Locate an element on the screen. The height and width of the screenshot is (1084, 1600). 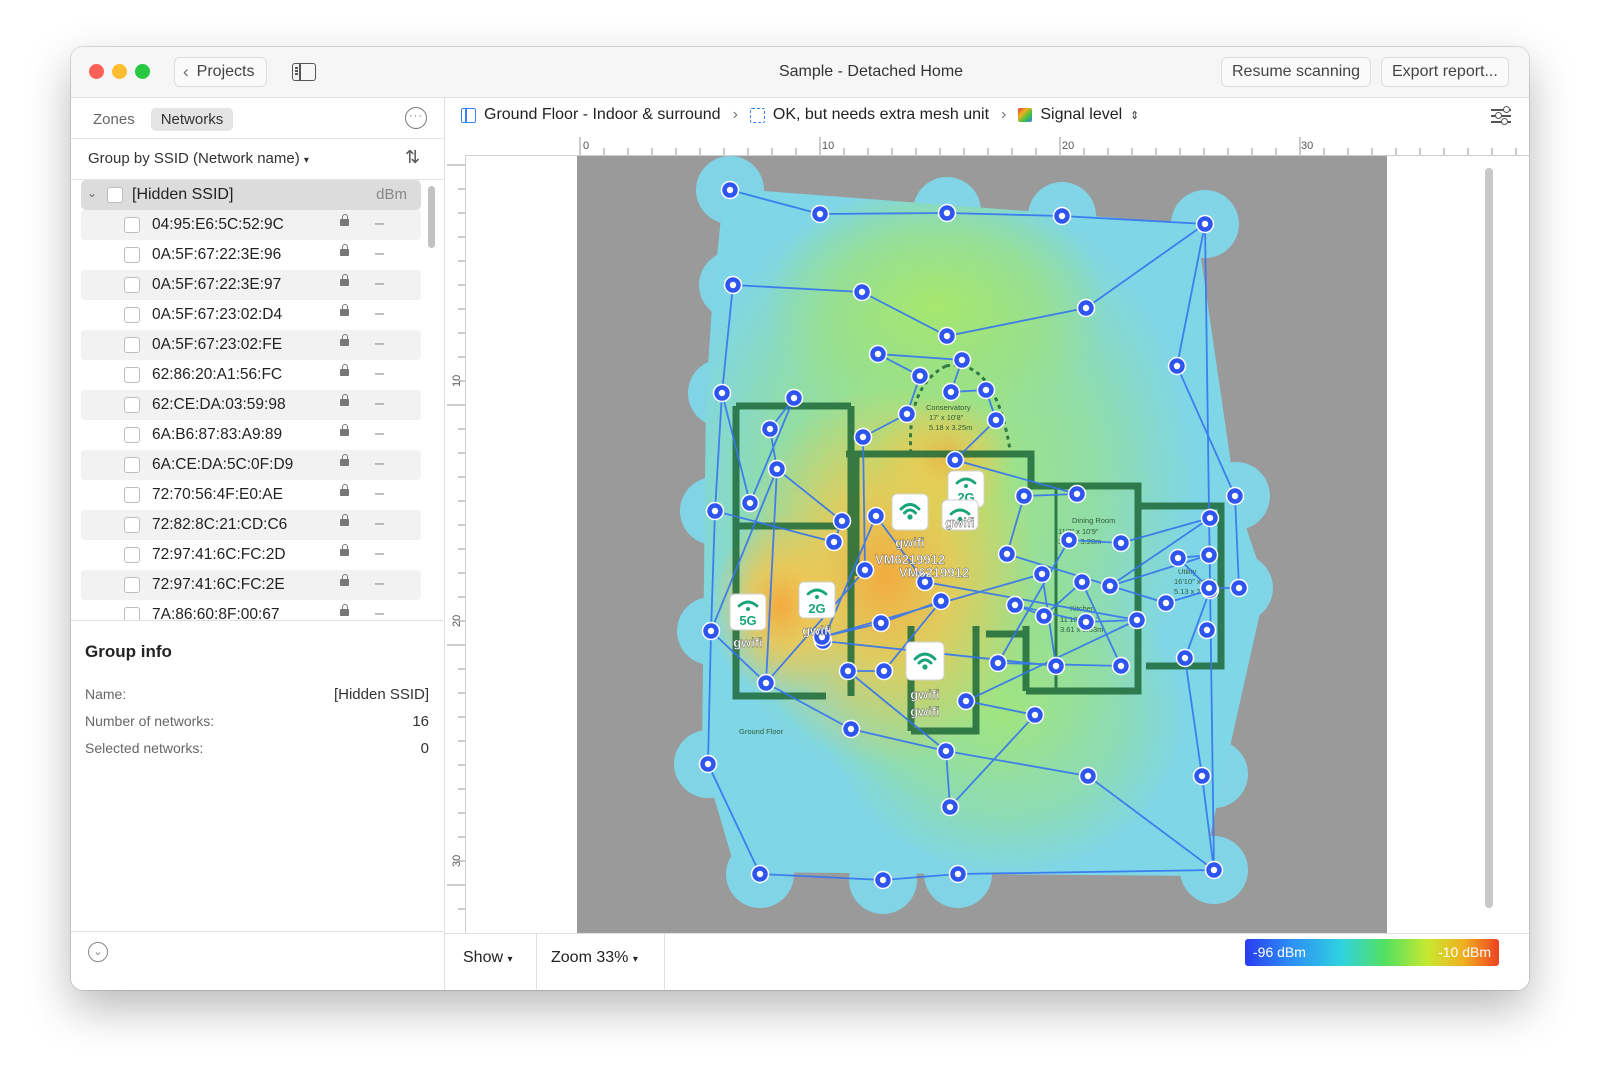
group-unit: dBm is located at coordinates (391, 194).